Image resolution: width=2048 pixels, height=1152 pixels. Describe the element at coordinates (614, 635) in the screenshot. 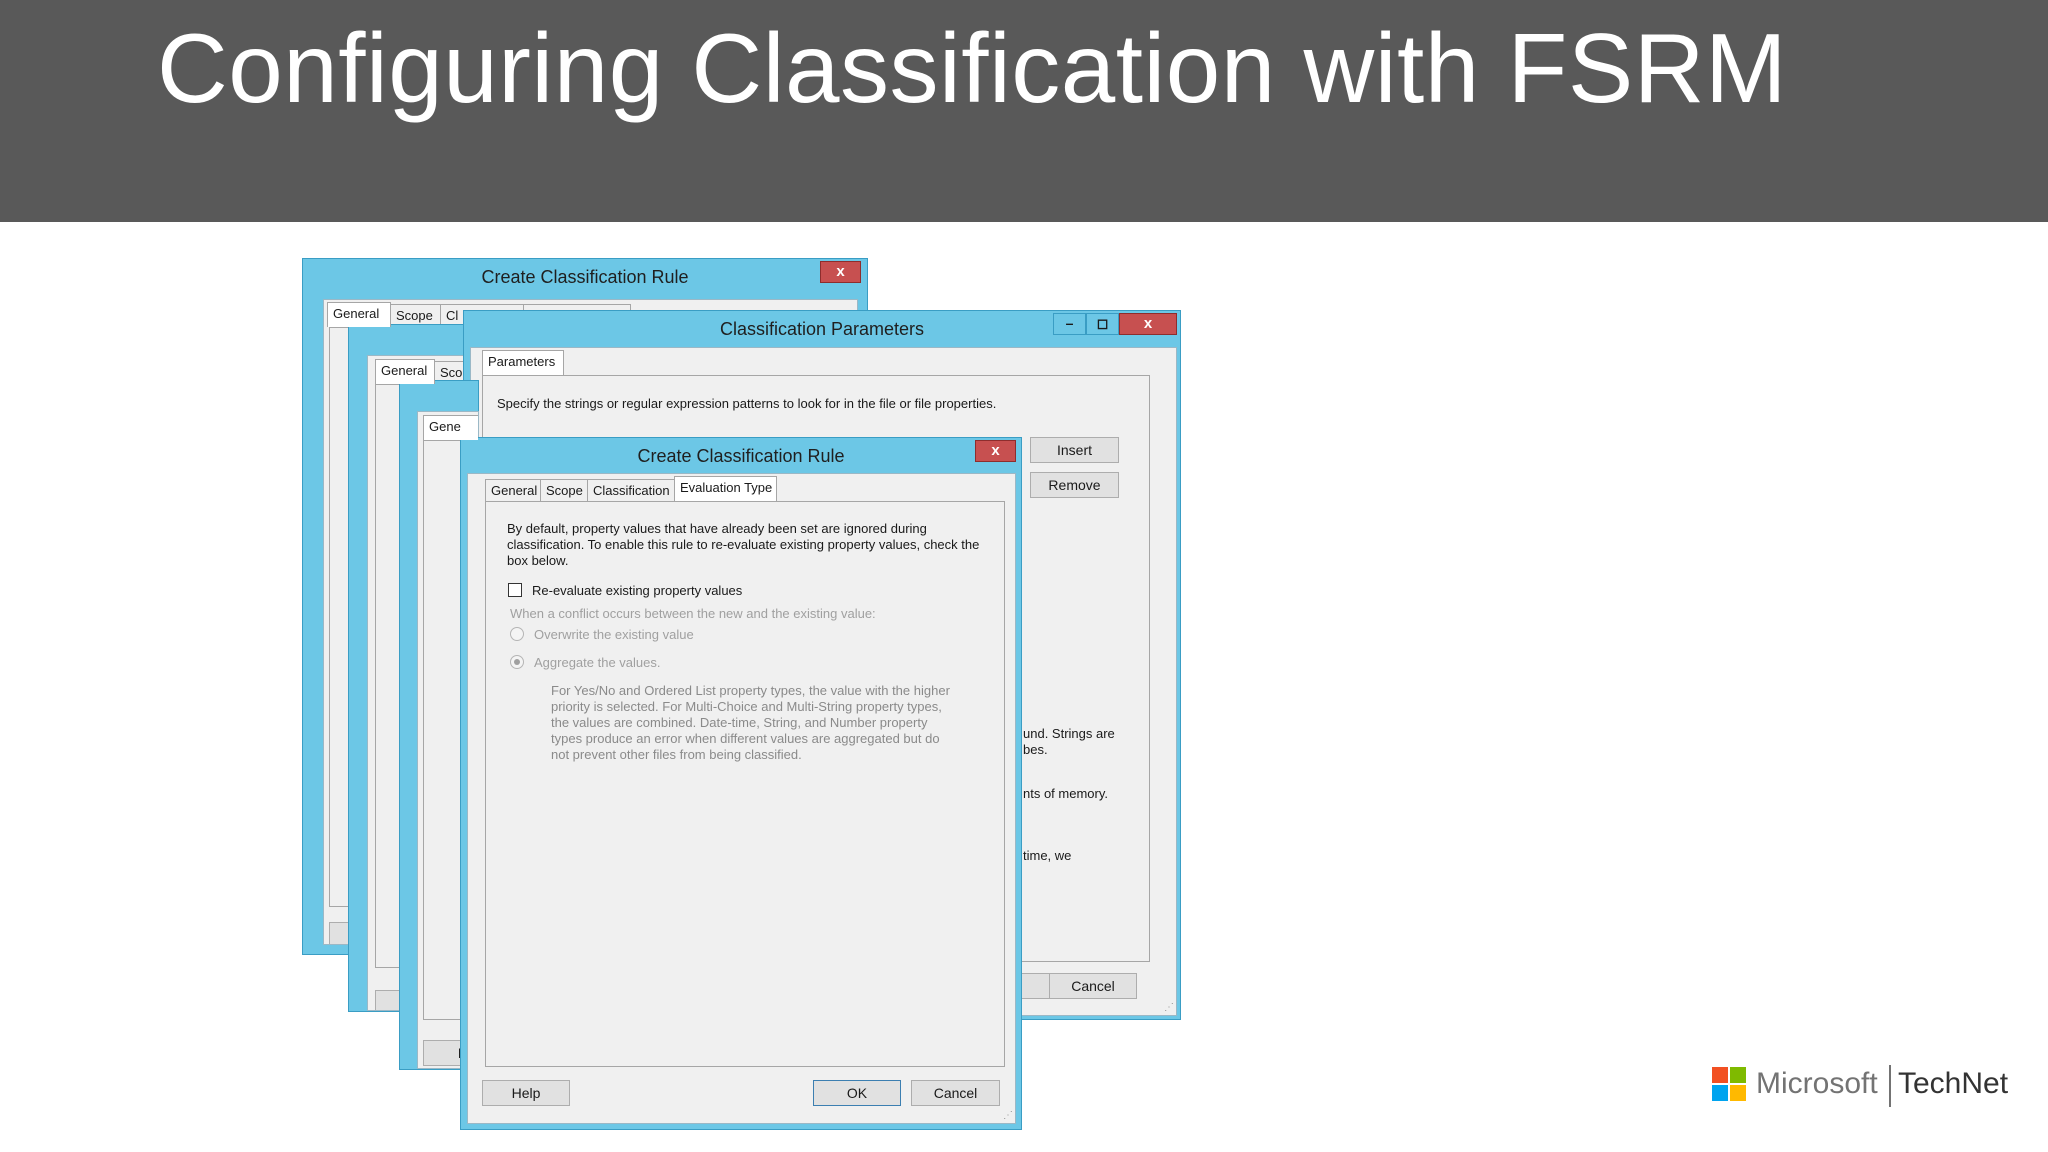

I see `overwrite-label: Overwrite the existing value` at that location.